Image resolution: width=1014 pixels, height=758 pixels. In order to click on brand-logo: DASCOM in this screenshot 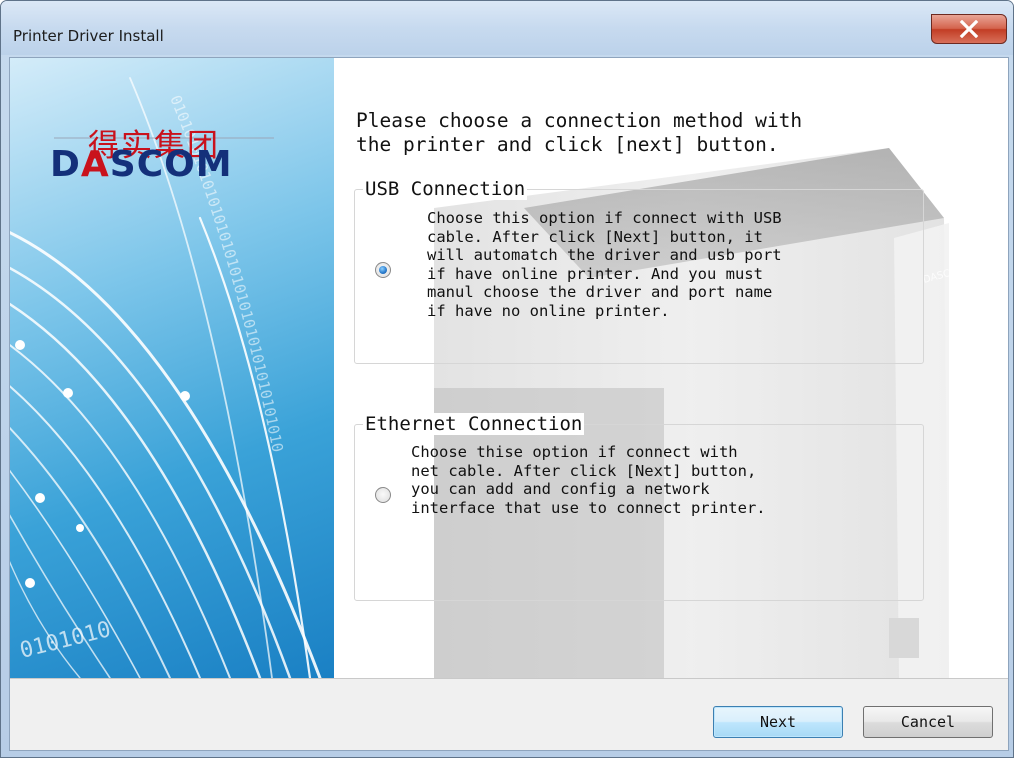, I will do `click(141, 164)`.